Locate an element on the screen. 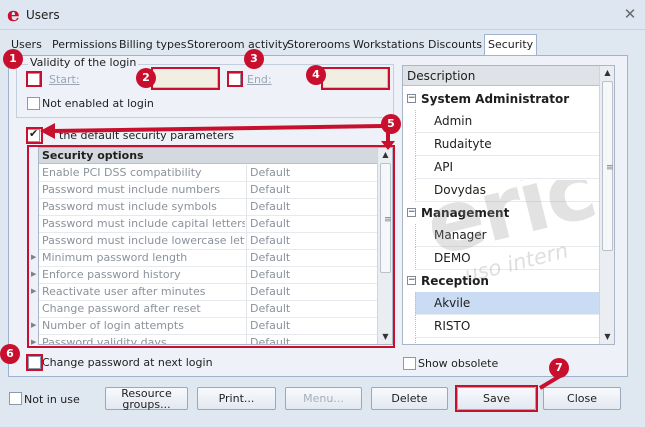 This screenshot has width=645, height=427. default-params-label: the default security parameters is located at coordinates (146, 135).